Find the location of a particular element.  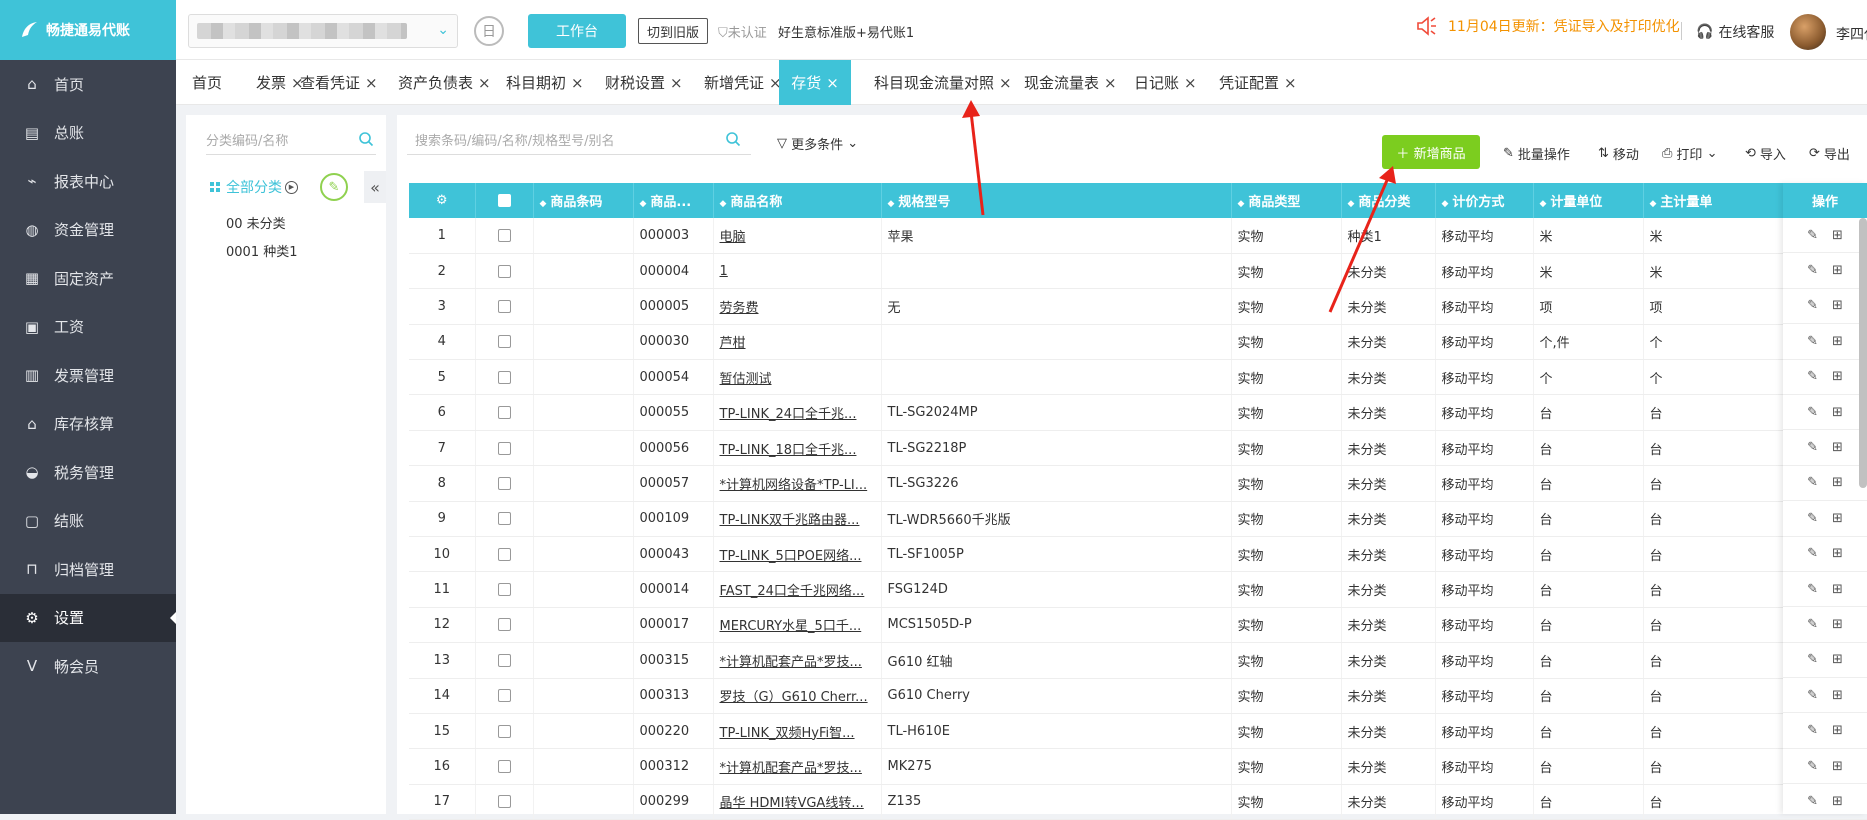

column-header-spec: ◆ 规格型号 is located at coordinates (1056, 200).